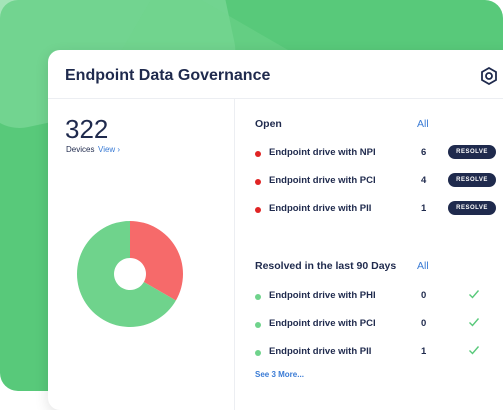  What do you see at coordinates (80, 149) in the screenshot?
I see `devices-label: Devices` at bounding box center [80, 149].